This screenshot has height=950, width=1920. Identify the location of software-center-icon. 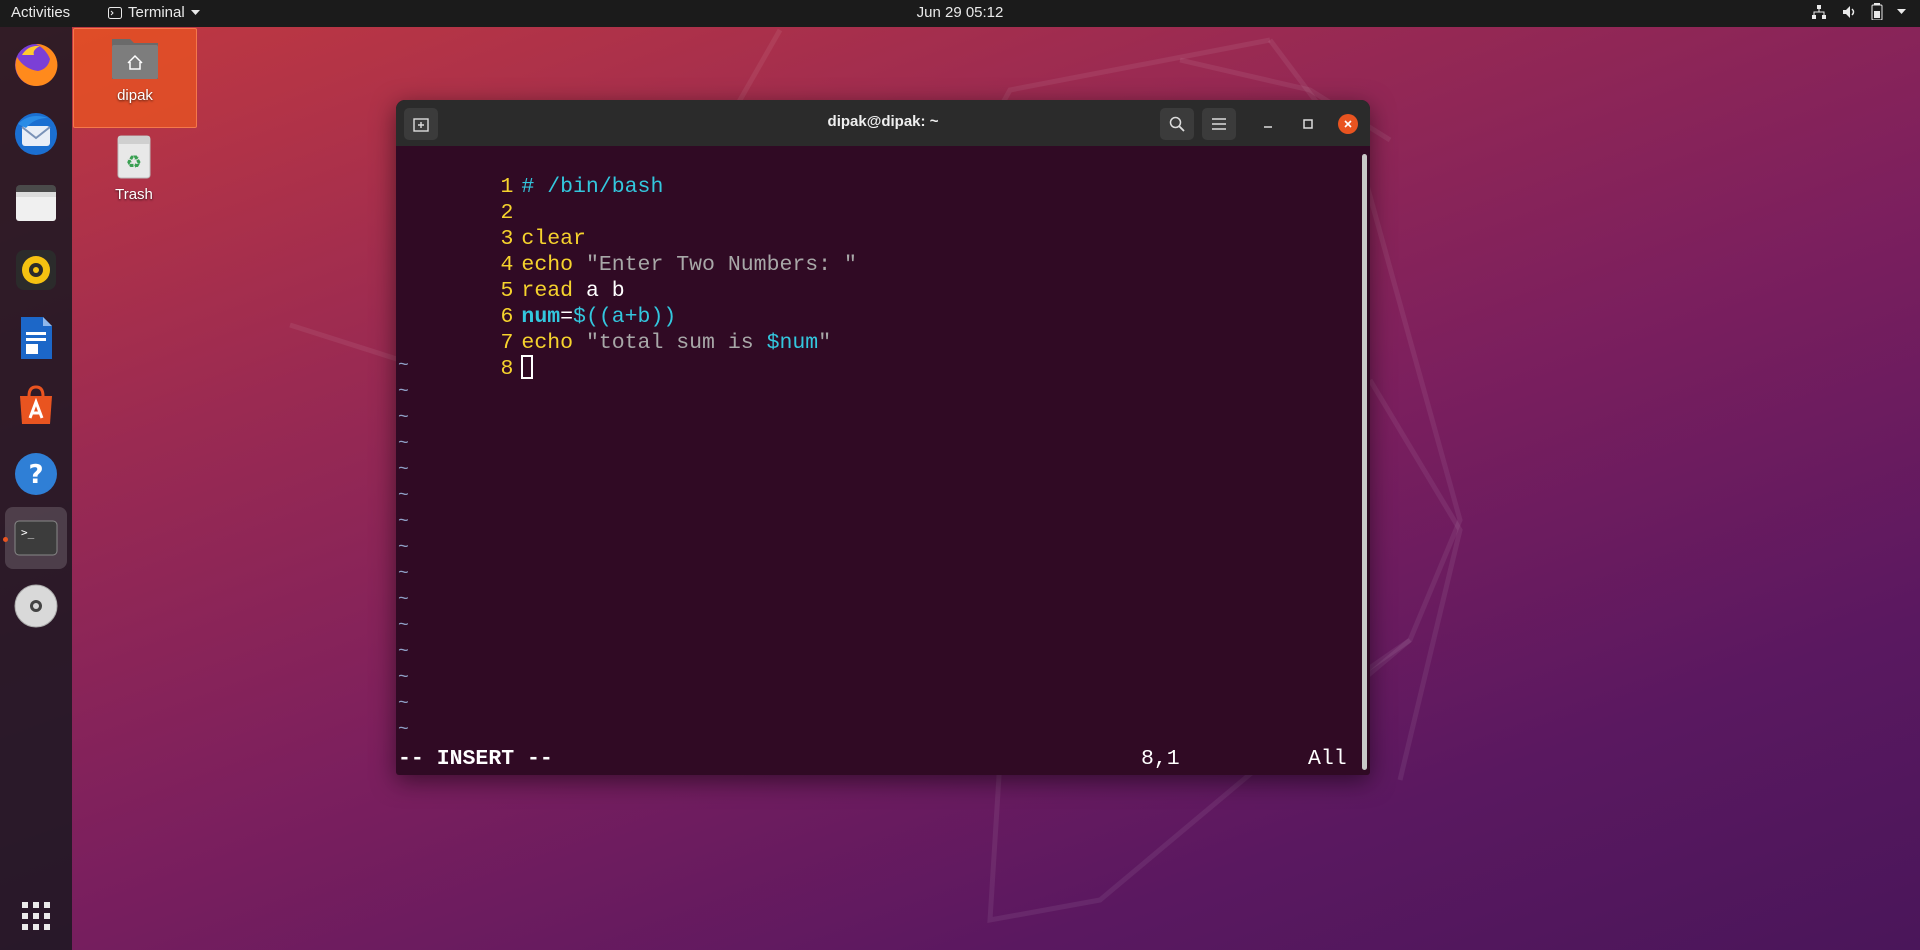
(36, 404).